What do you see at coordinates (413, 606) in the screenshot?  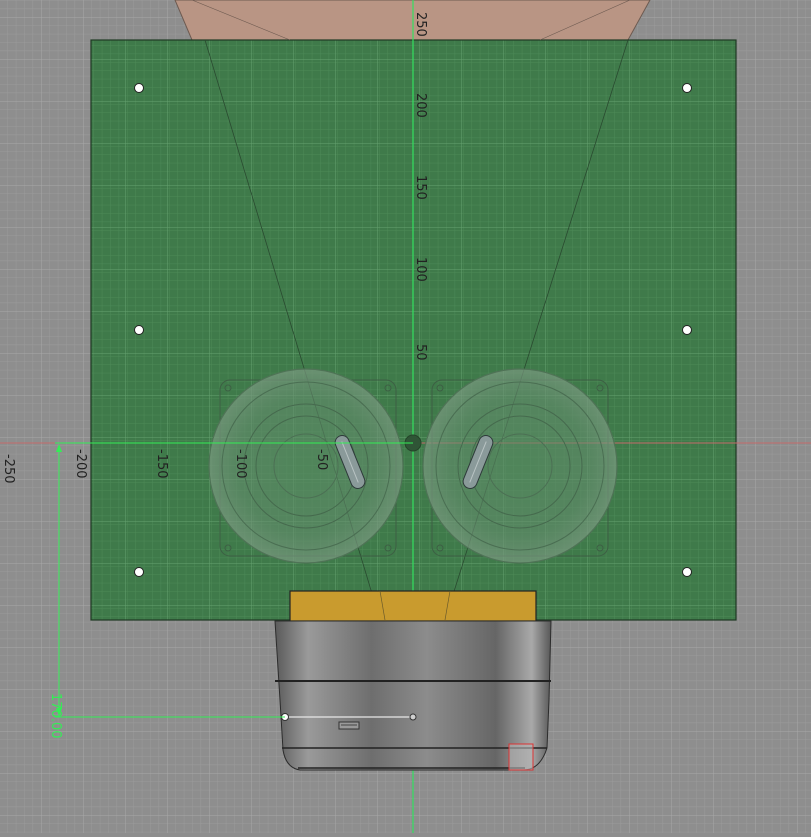 I see `connector-plug` at bounding box center [413, 606].